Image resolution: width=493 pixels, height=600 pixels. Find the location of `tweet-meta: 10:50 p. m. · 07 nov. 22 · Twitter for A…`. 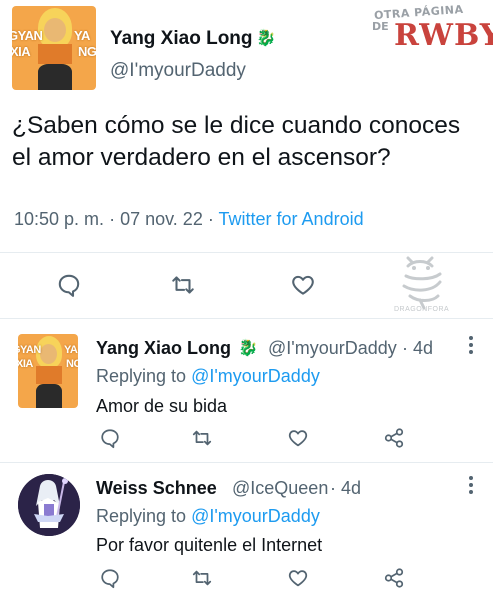

tweet-meta: 10:50 p. m. · 07 nov. 22 · Twitter for A… is located at coordinates (189, 219).